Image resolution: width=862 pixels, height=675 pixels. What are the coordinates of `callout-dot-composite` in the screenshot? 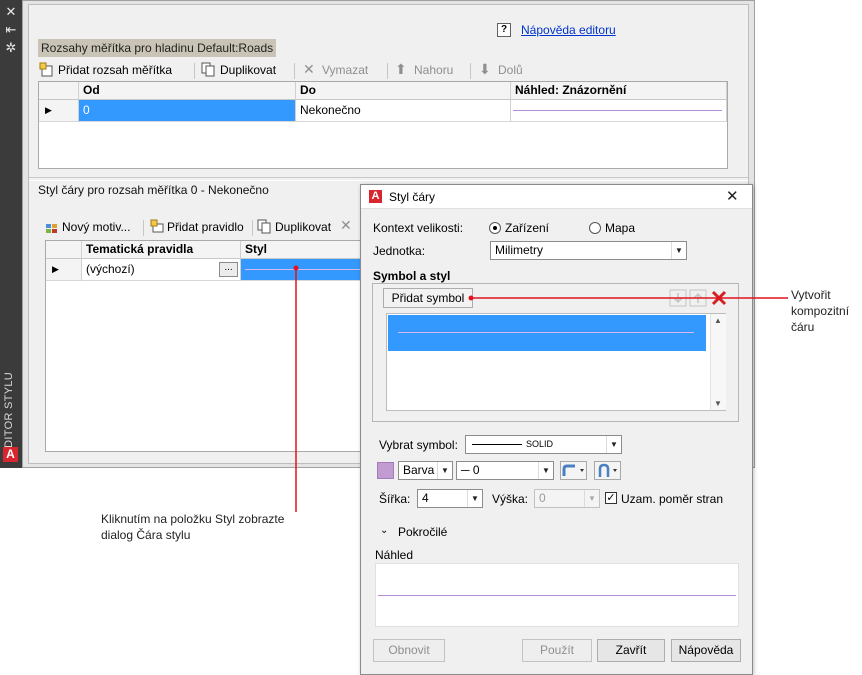 It's located at (471, 298).